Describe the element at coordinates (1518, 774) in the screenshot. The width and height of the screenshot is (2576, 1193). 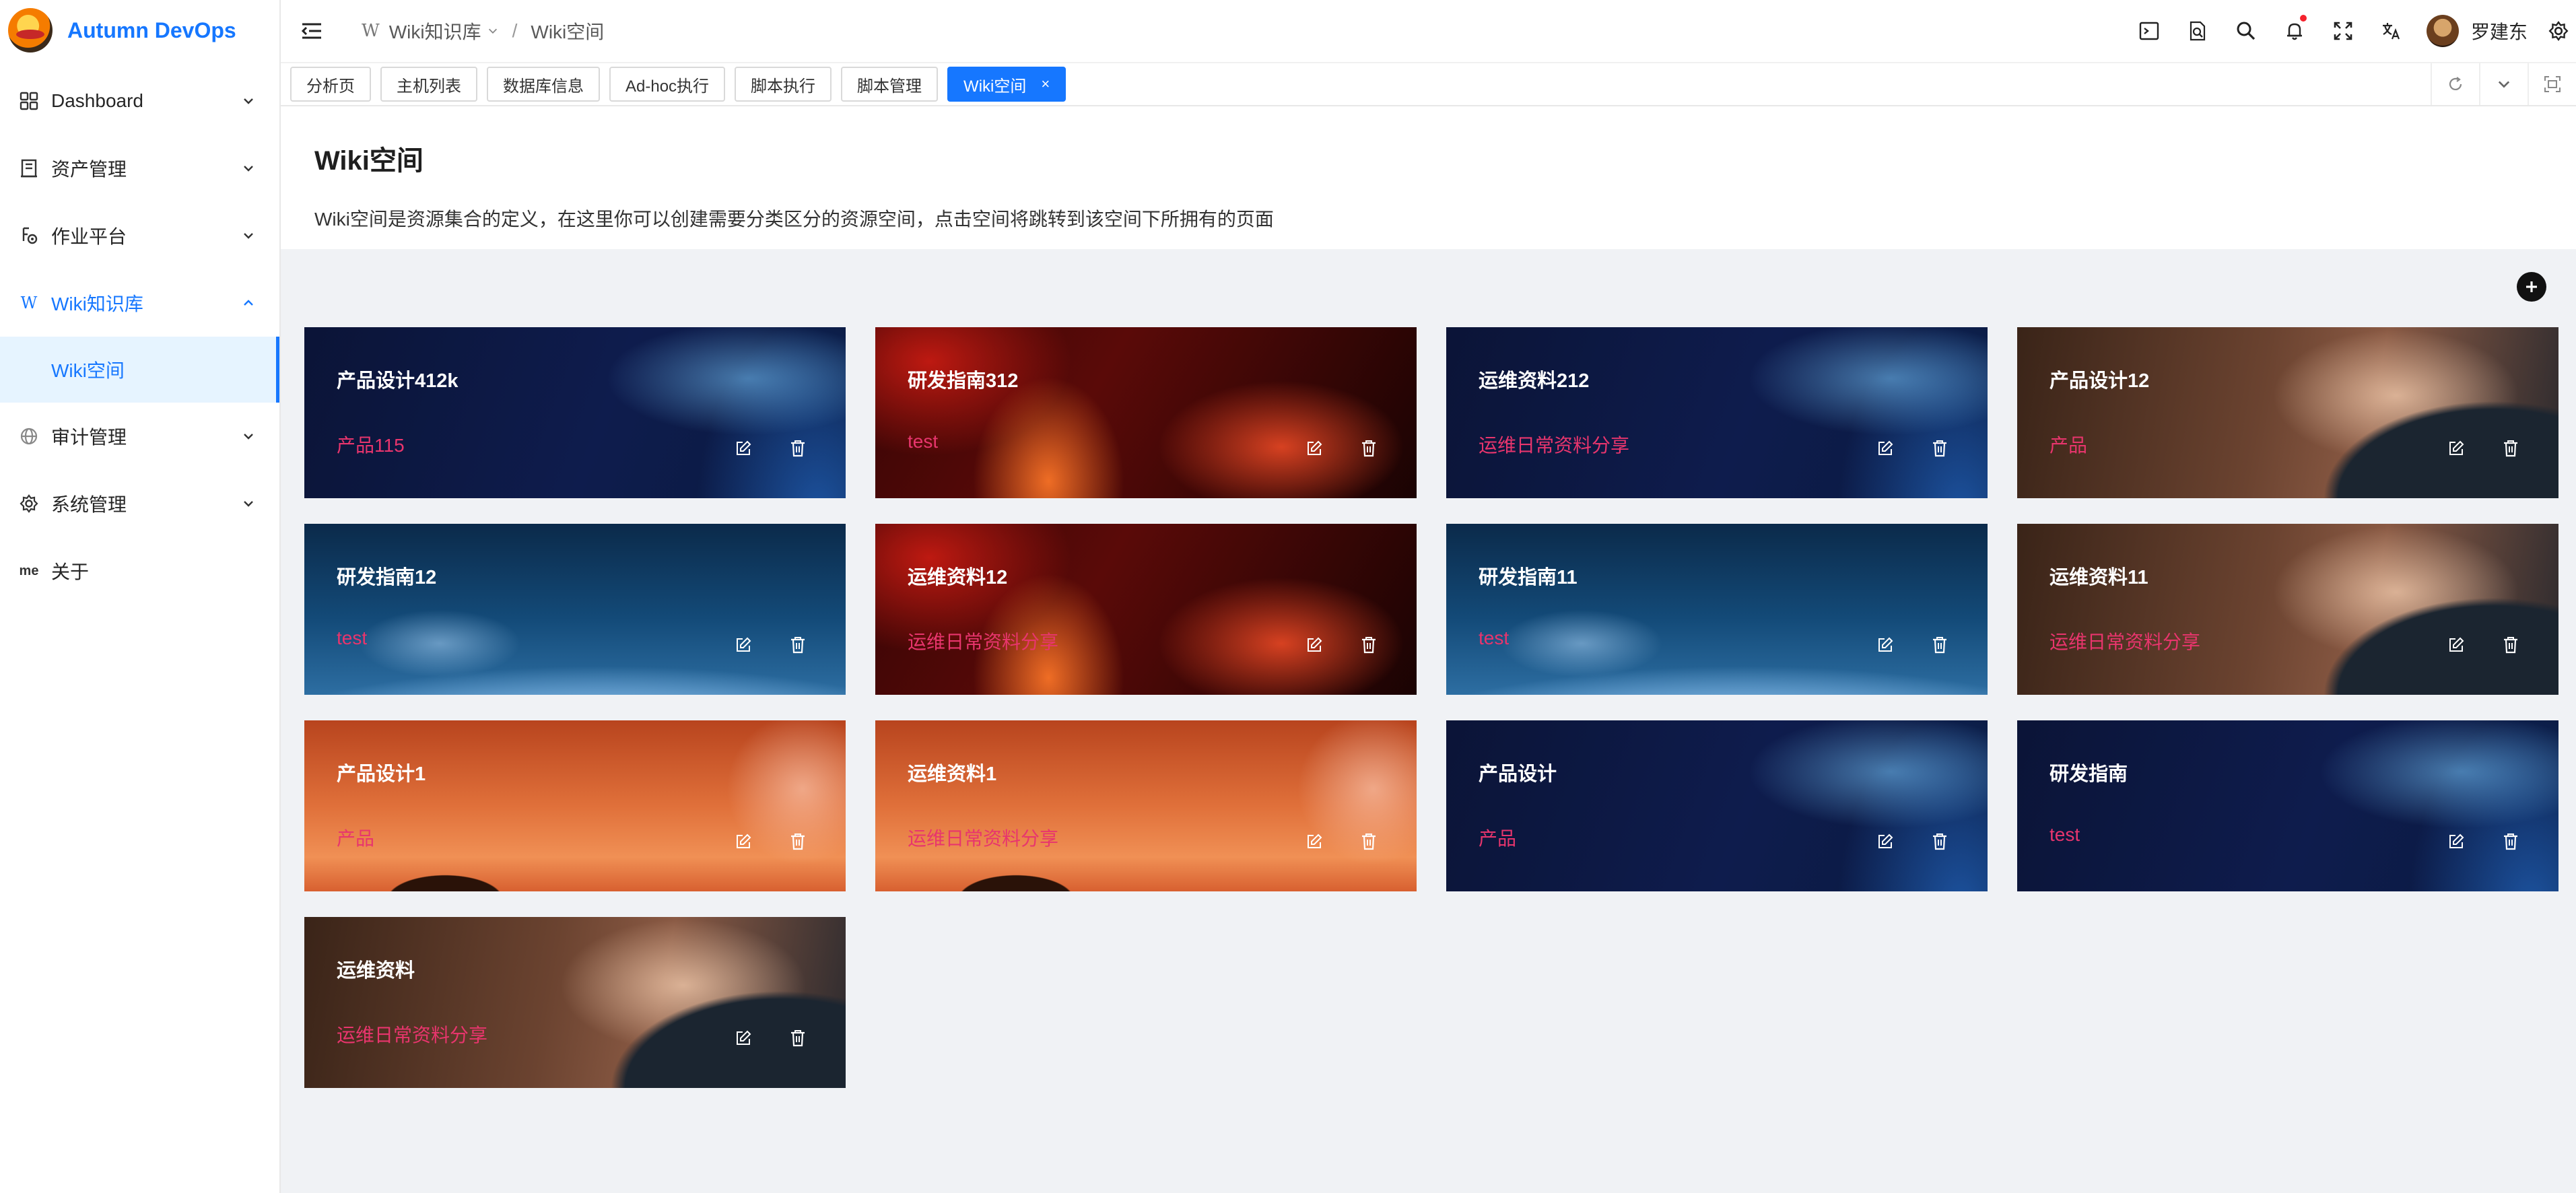
I see `space-title: 产品设计` at that location.